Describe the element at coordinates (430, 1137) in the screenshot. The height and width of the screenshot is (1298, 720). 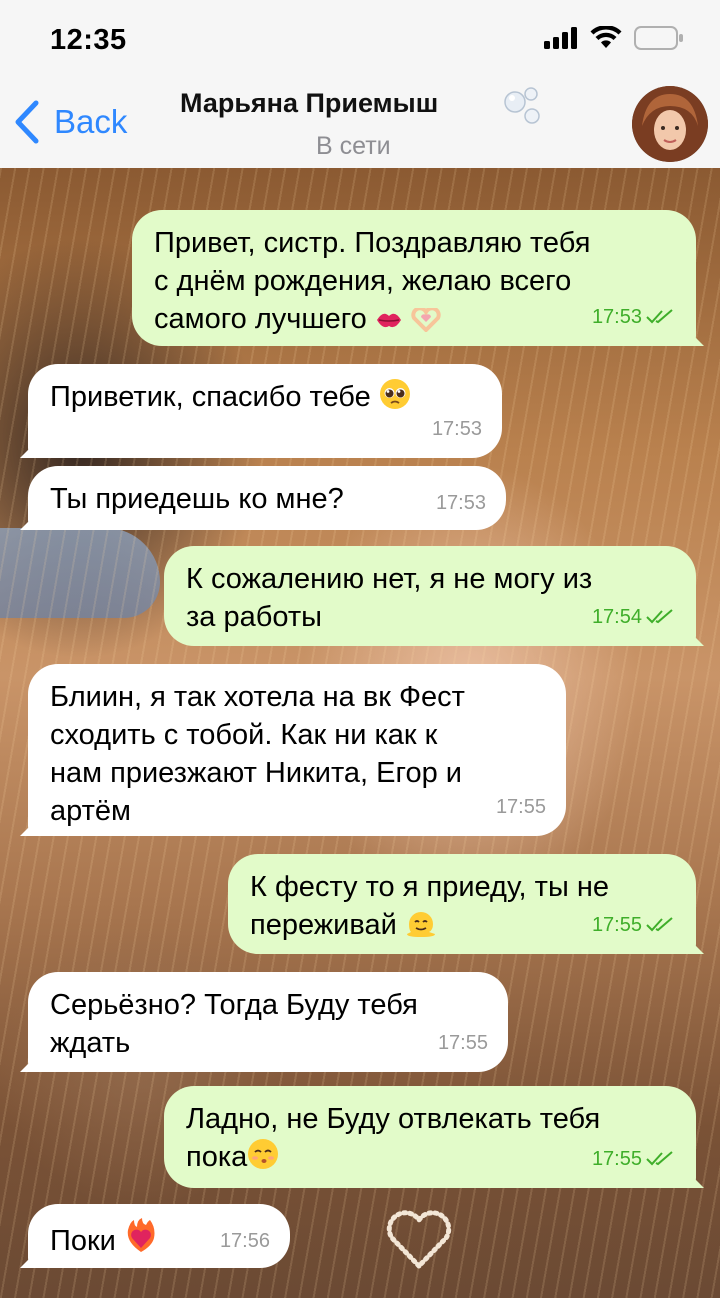
I see `message-outgoing: Ладно, не Буду отвлекать тебя пока 17:55` at that location.